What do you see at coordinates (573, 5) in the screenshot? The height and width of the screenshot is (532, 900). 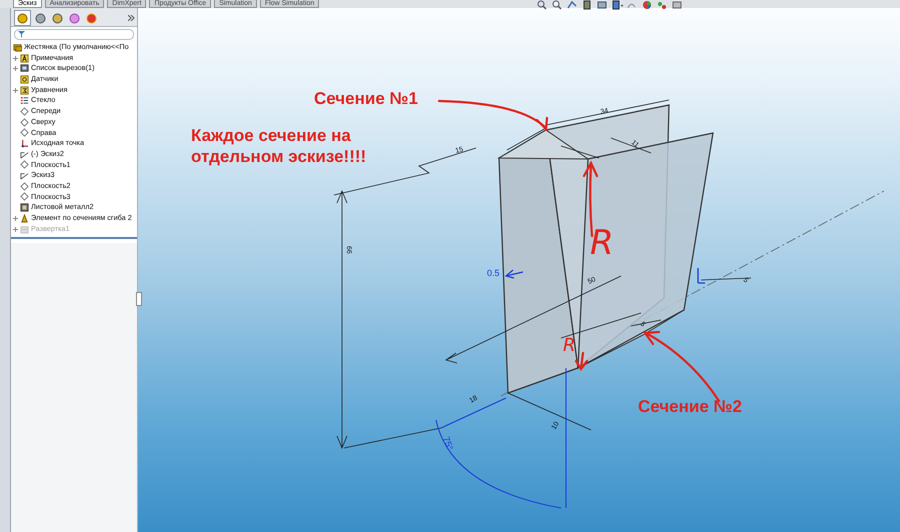 I see `previous-view-icon` at bounding box center [573, 5].